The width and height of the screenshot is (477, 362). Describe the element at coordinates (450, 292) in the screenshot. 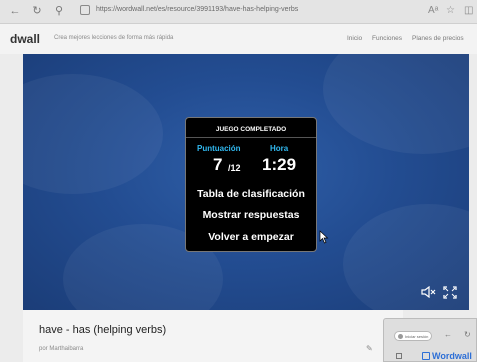

I see `fullscreen-icon` at that location.